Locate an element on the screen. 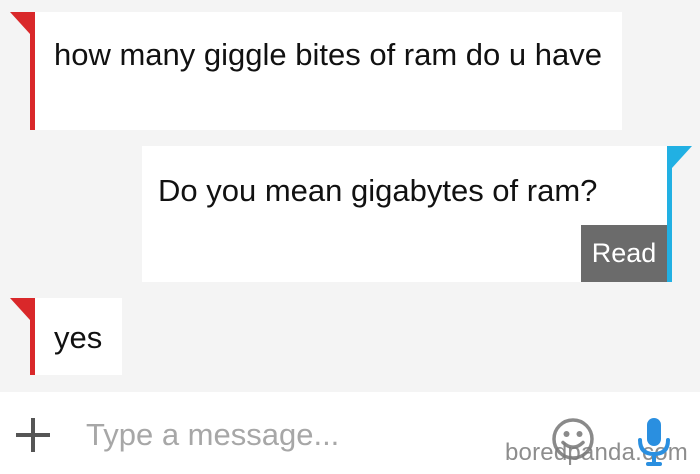 This screenshot has width=700, height=474. incoming-message: yes is located at coordinates (66, 336).